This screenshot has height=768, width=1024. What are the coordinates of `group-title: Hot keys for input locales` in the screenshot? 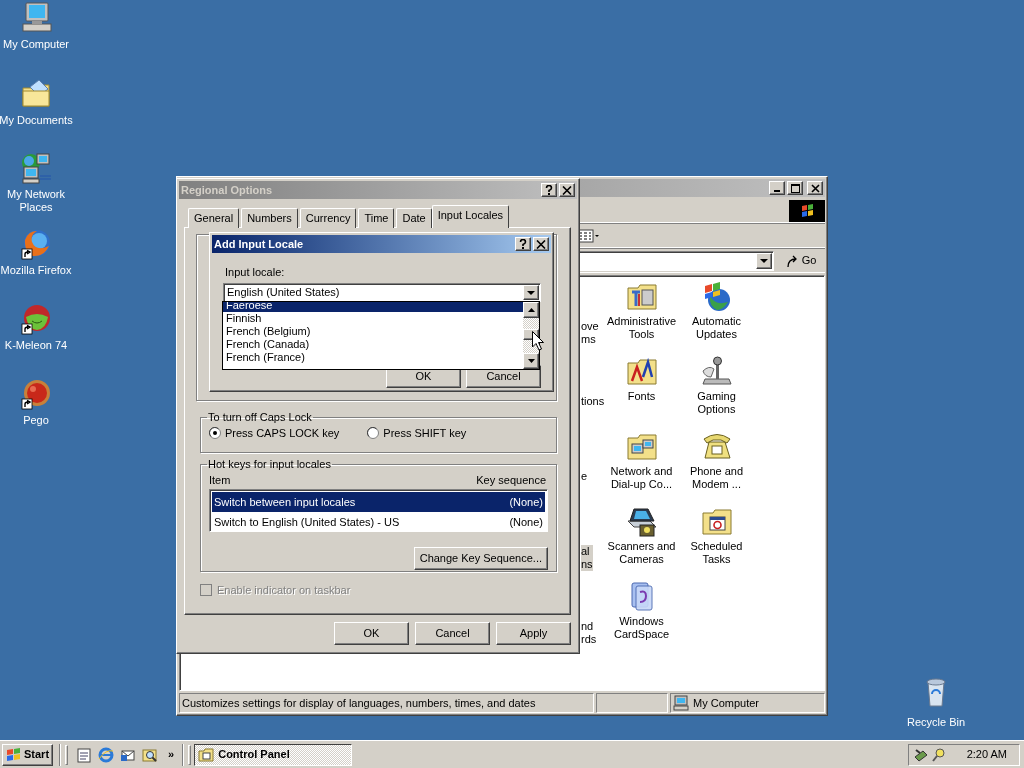 It's located at (269, 464).